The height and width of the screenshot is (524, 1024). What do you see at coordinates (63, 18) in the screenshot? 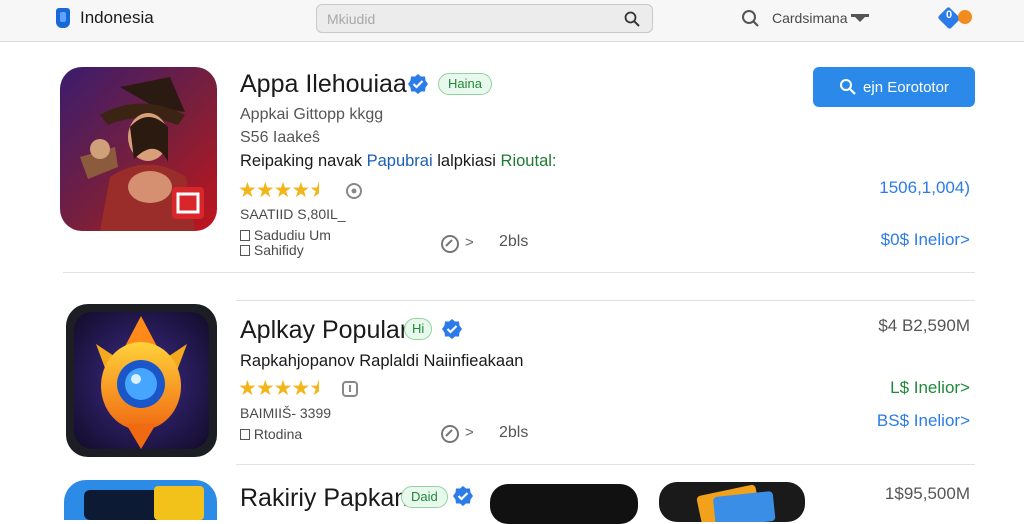
I see `brand-logo-icon` at bounding box center [63, 18].